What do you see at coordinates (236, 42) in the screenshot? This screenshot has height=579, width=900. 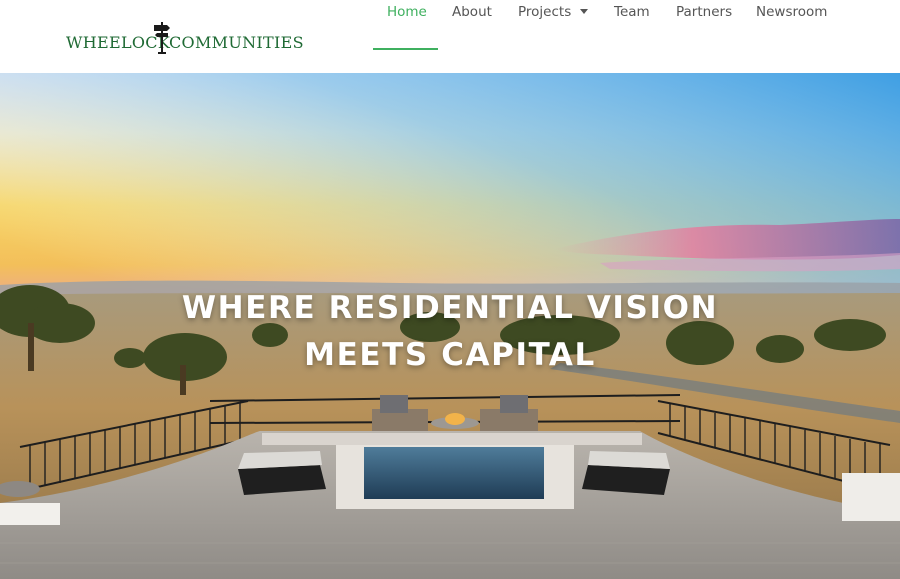 I see `logo-wordmark-right: COMMUNITIES` at bounding box center [236, 42].